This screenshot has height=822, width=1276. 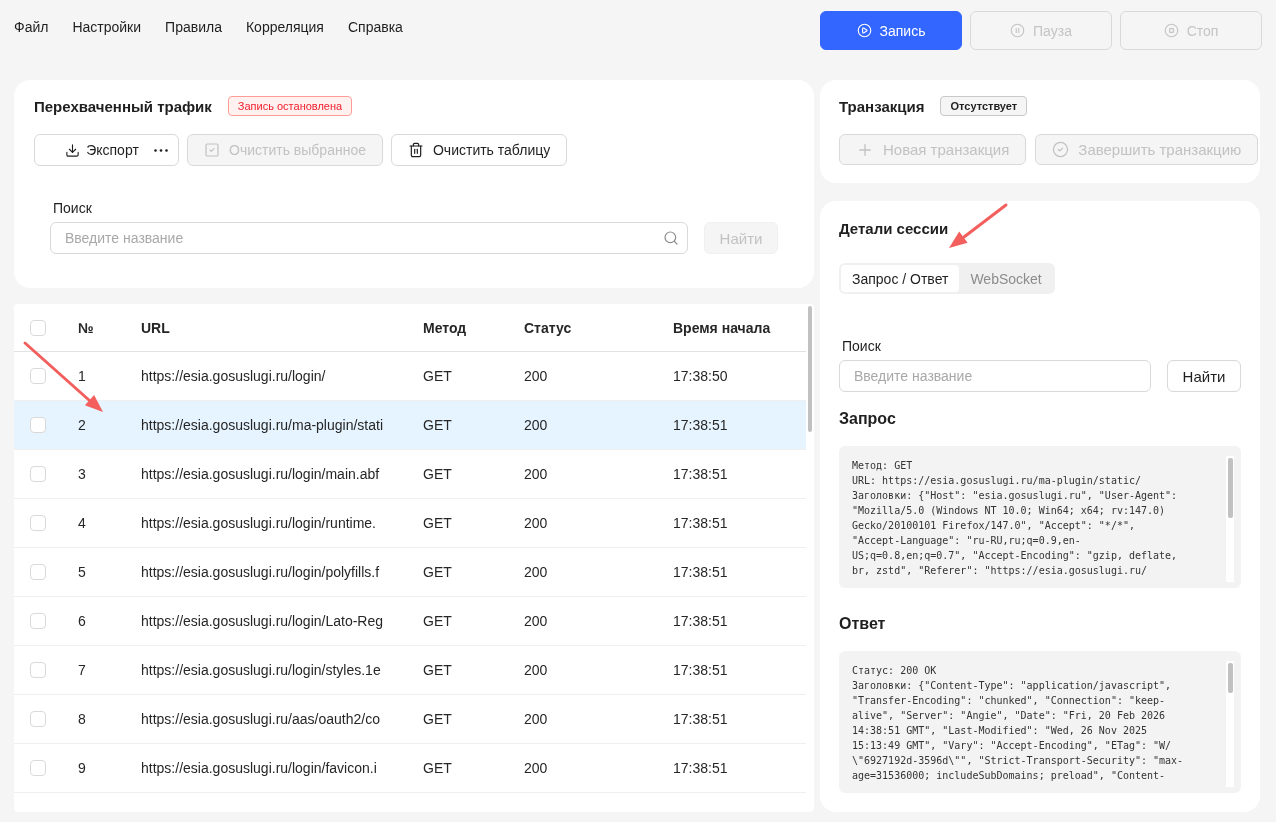 What do you see at coordinates (161, 150) in the screenshot?
I see `more-icon` at bounding box center [161, 150].